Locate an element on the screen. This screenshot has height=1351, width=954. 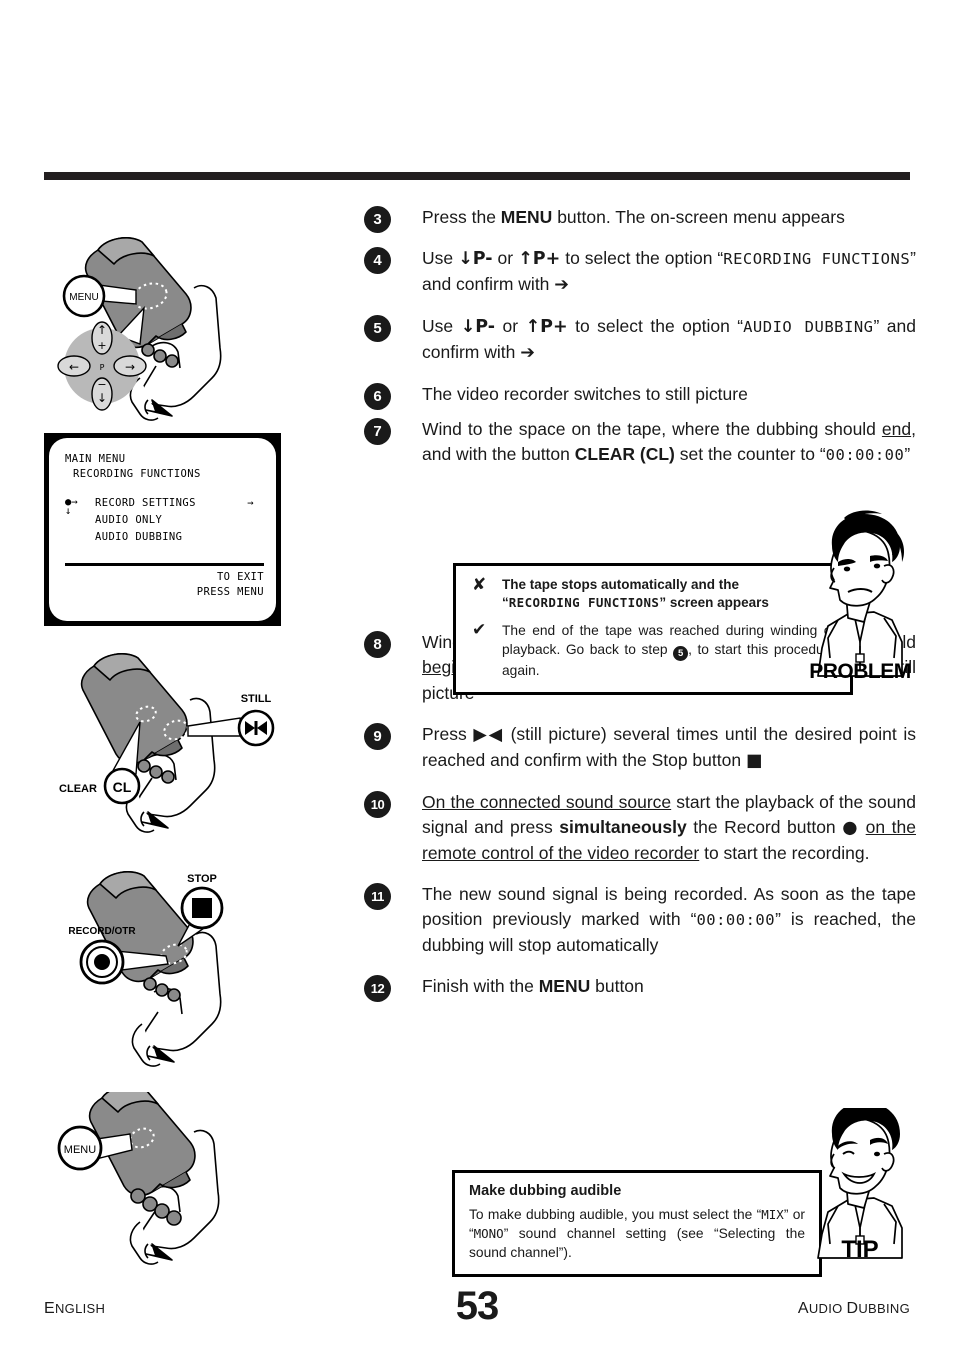
still-callout-label: STILL is located at coordinates (256, 699).